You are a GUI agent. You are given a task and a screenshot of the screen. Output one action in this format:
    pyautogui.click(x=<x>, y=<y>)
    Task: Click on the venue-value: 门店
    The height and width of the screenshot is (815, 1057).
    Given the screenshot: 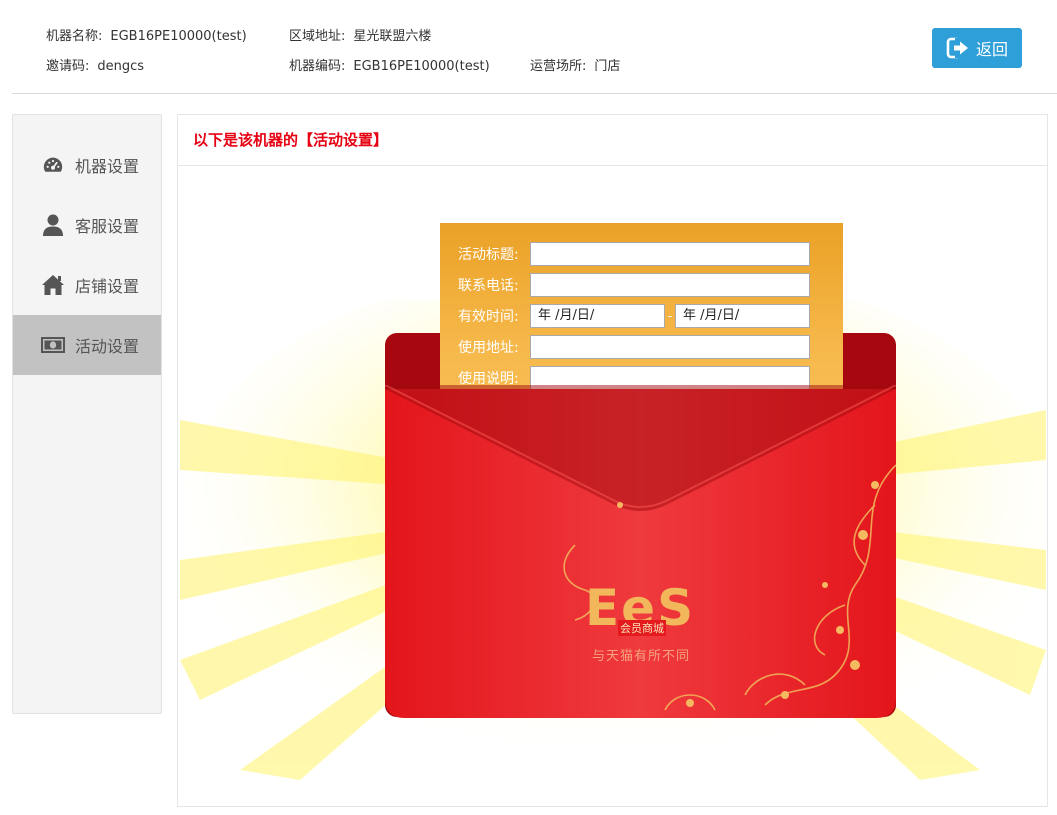 What is the action you would take?
    pyautogui.click(x=607, y=66)
    